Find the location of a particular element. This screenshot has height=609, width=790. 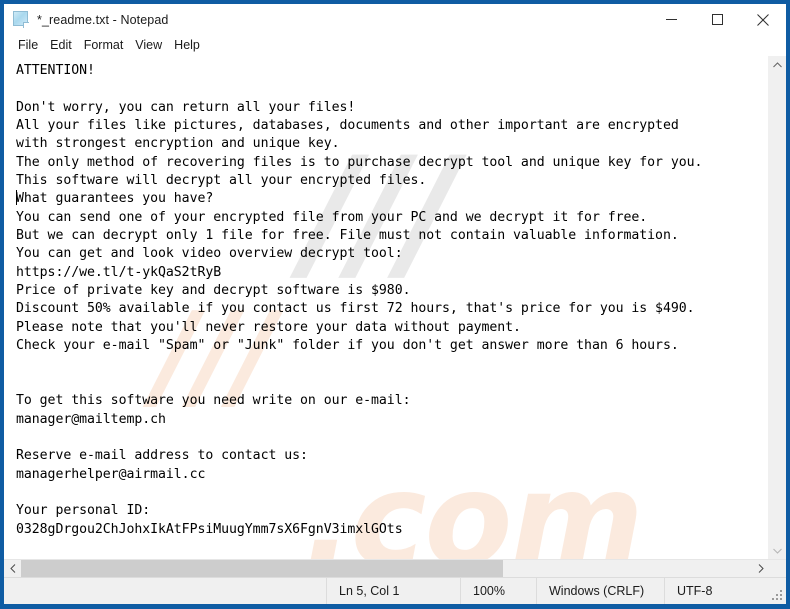

window-controls is located at coordinates (717, 19).